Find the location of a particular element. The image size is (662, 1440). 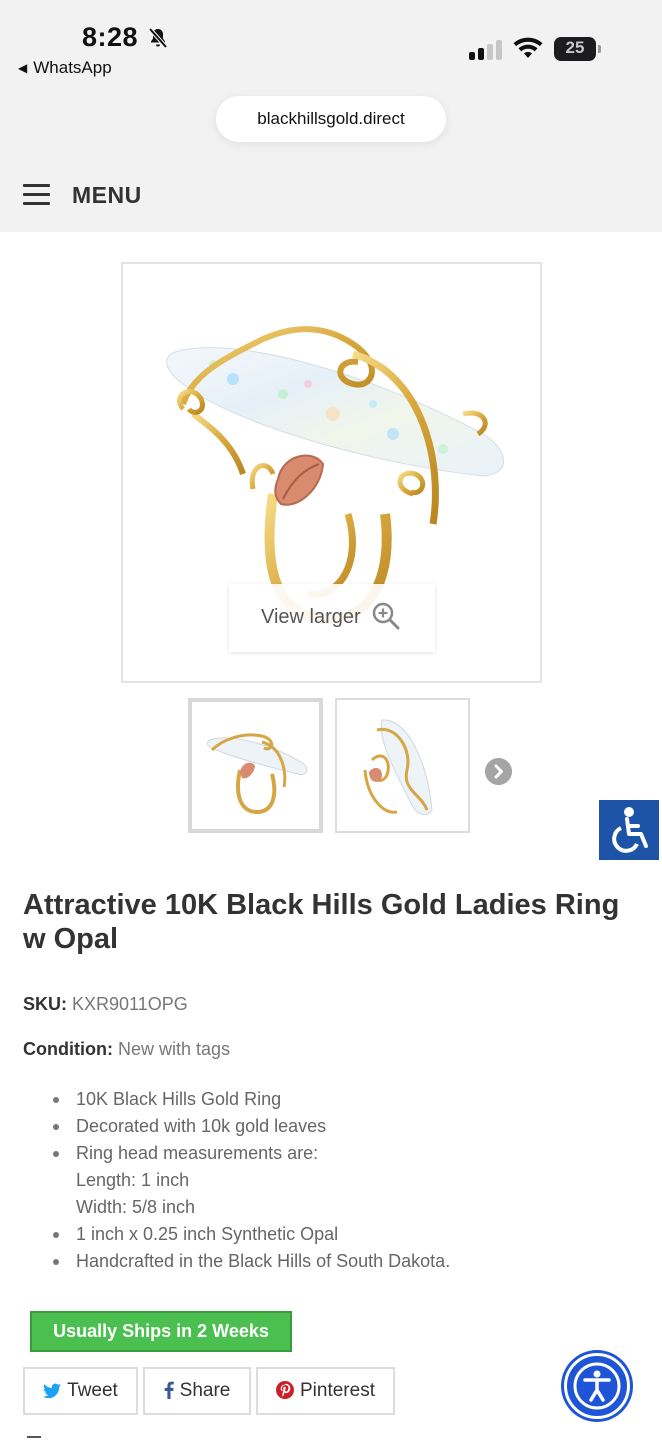

back-app-label: WhatsApp is located at coordinates (72, 67).